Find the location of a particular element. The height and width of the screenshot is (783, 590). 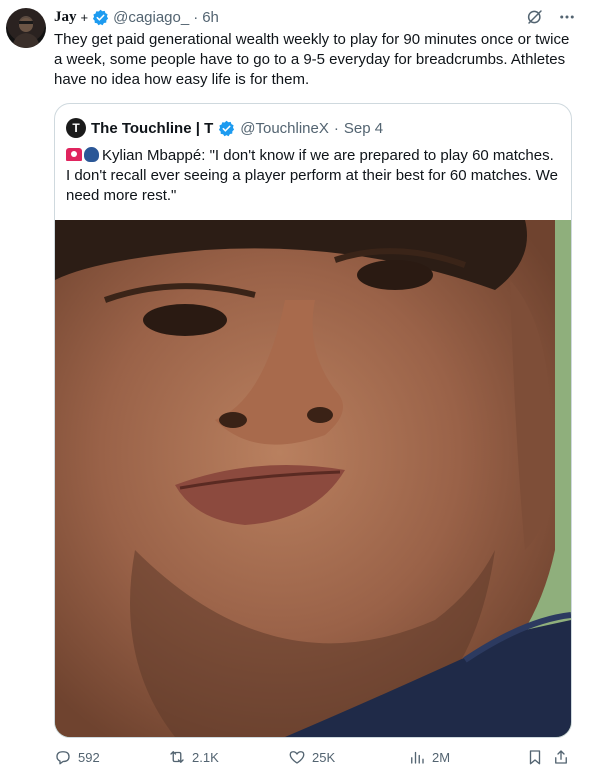

tweet-actions-bar: 592 2.1K 25K 2M is located at coordinates (312, 759).